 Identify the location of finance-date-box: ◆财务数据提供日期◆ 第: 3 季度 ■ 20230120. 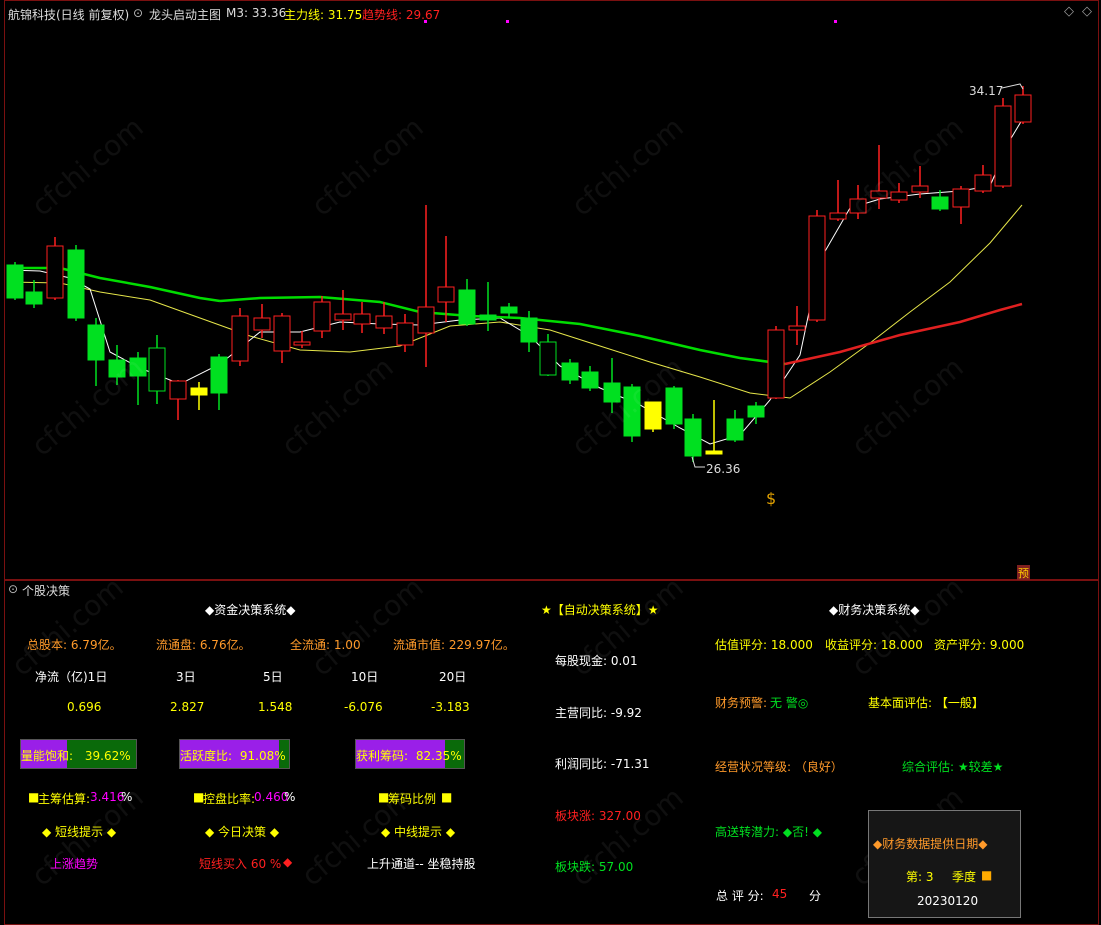
(944, 864).